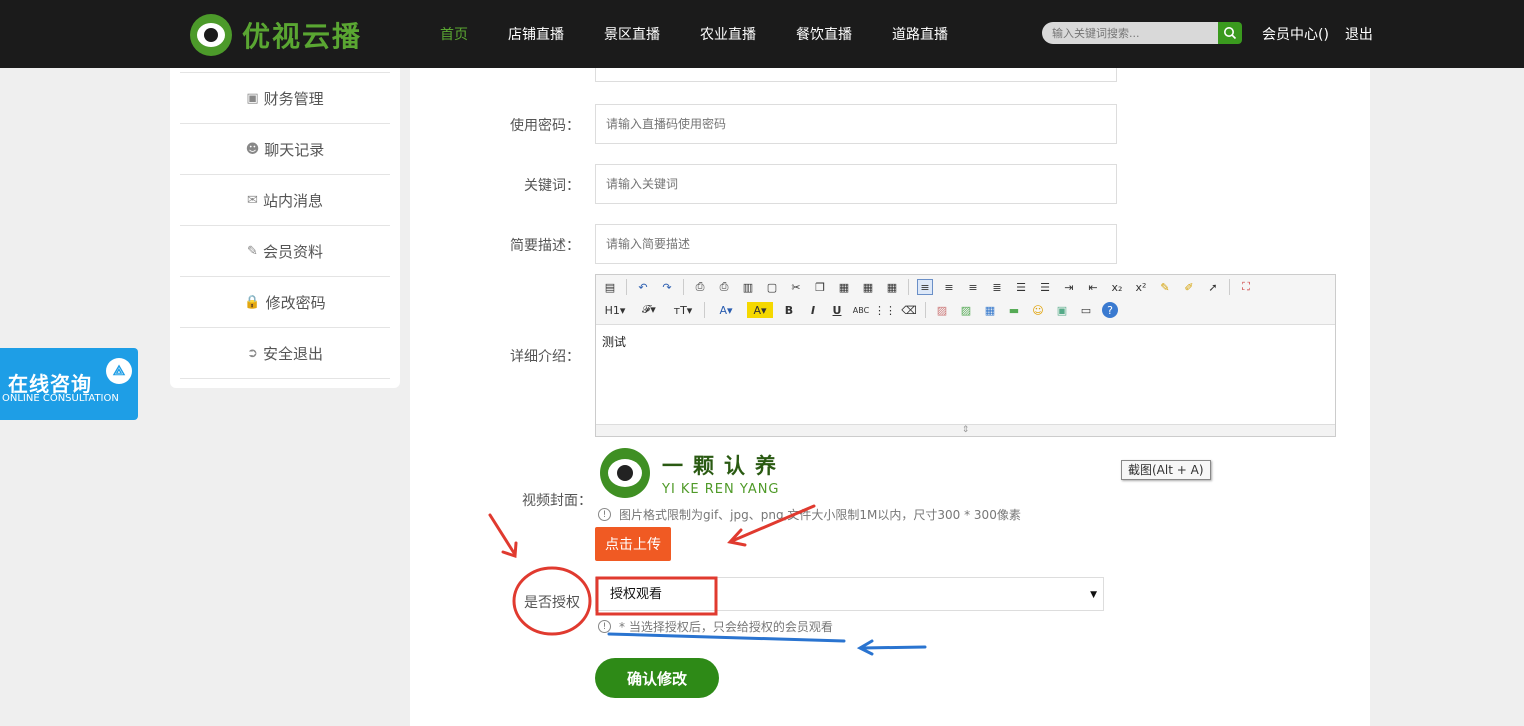 The image size is (1524, 726). Describe the element at coordinates (1093, 287) in the screenshot. I see `outdent-icon: ⇤` at that location.